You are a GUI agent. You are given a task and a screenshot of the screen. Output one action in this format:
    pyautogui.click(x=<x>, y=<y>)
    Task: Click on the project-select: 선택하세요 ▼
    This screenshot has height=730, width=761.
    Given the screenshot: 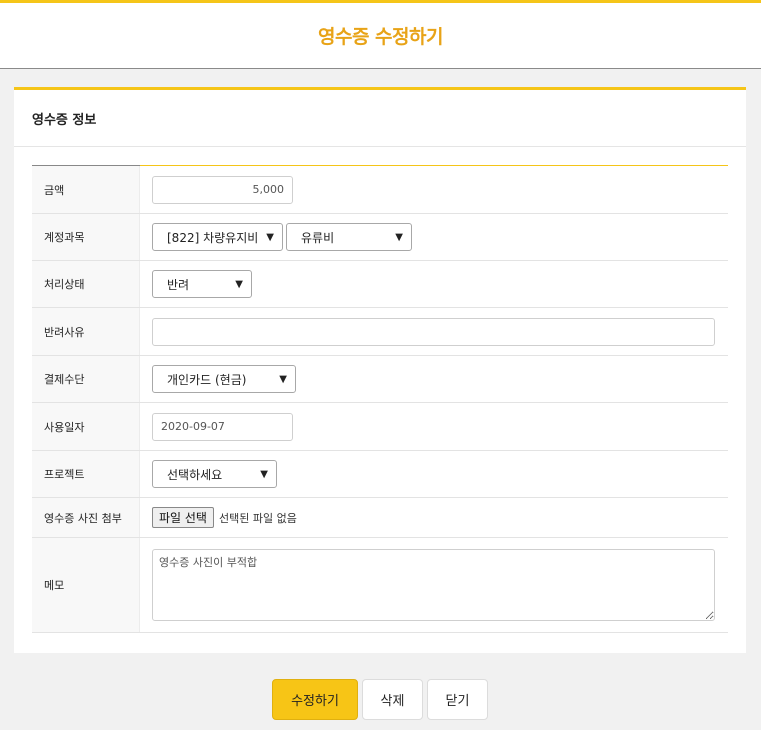 What is the action you would take?
    pyautogui.click(x=214, y=474)
    